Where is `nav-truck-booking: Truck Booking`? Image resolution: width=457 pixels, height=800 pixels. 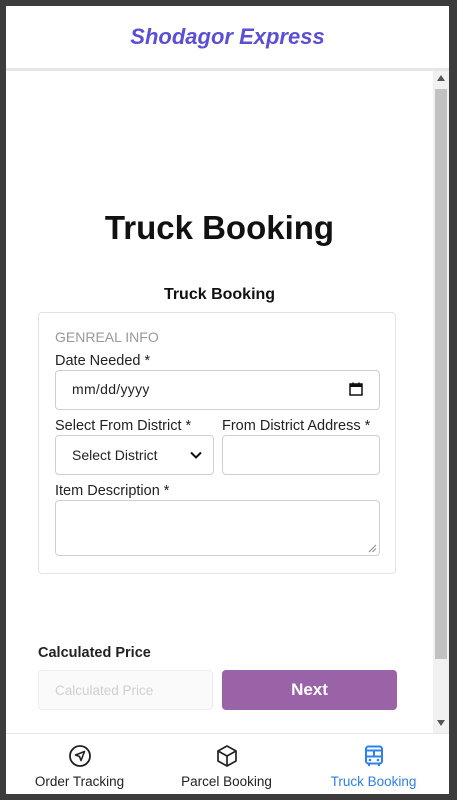 nav-truck-booking: Truck Booking is located at coordinates (373, 764).